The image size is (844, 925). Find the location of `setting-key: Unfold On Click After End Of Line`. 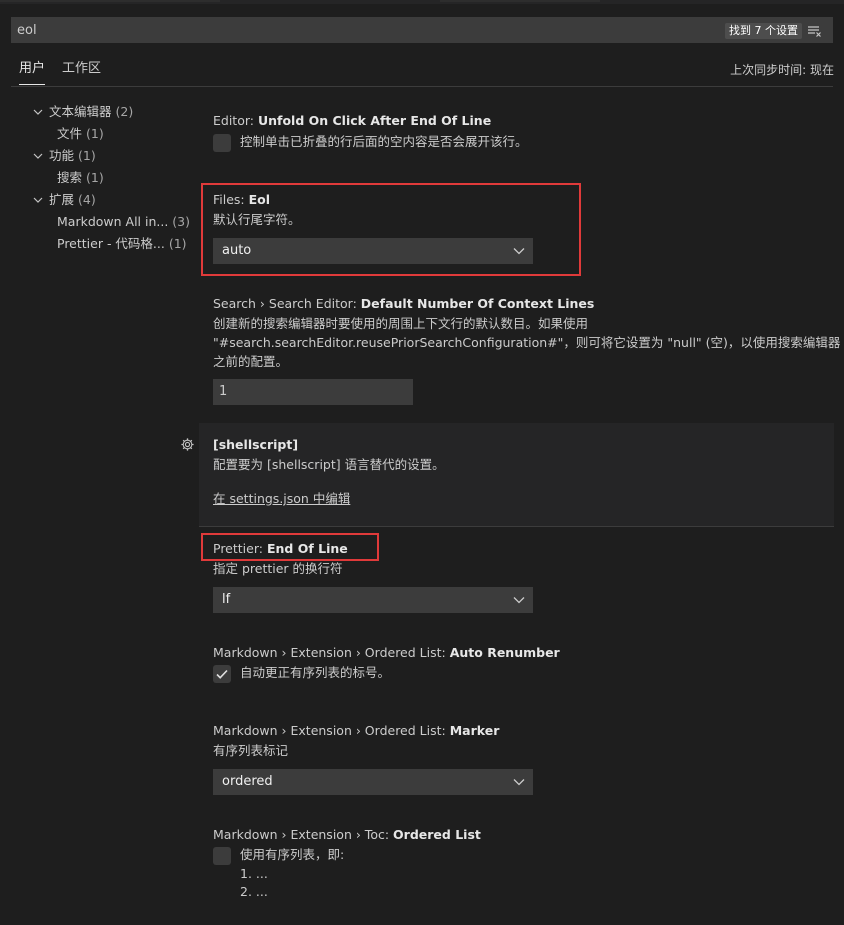

setting-key: Unfold On Click After End Of Line is located at coordinates (374, 120).